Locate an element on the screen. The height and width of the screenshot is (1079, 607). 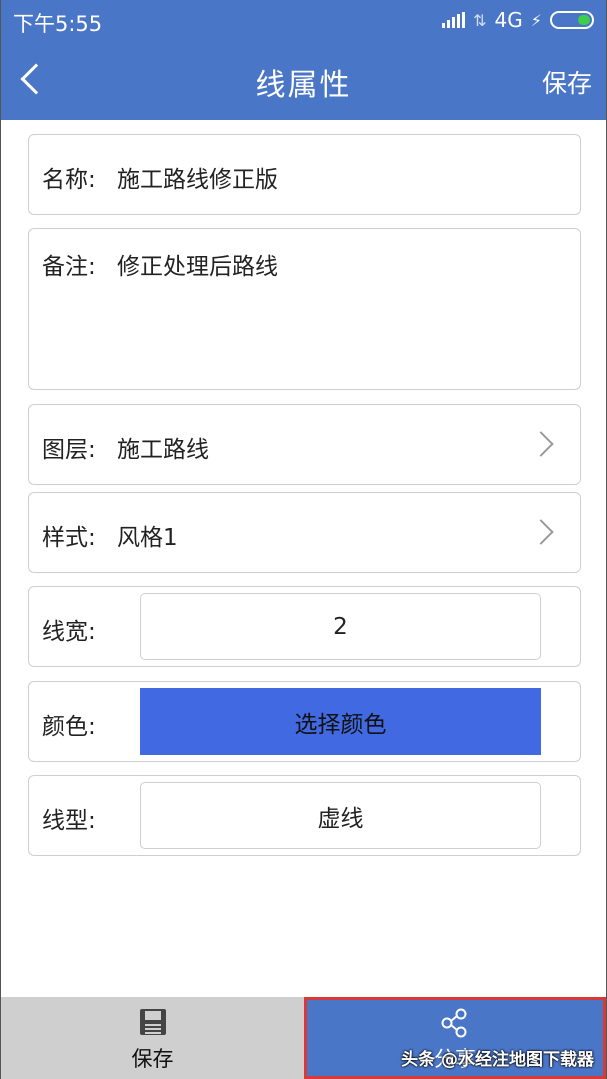
color-row: 颜色: 选择颜色 is located at coordinates (304, 721).